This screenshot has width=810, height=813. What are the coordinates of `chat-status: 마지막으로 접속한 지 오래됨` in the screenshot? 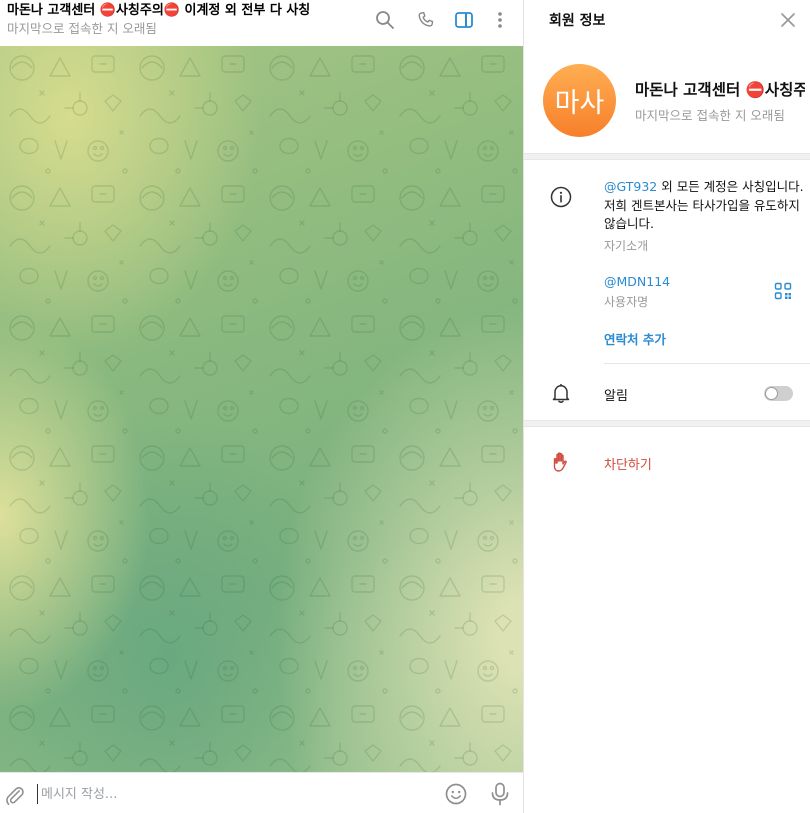 It's located at (82, 28).